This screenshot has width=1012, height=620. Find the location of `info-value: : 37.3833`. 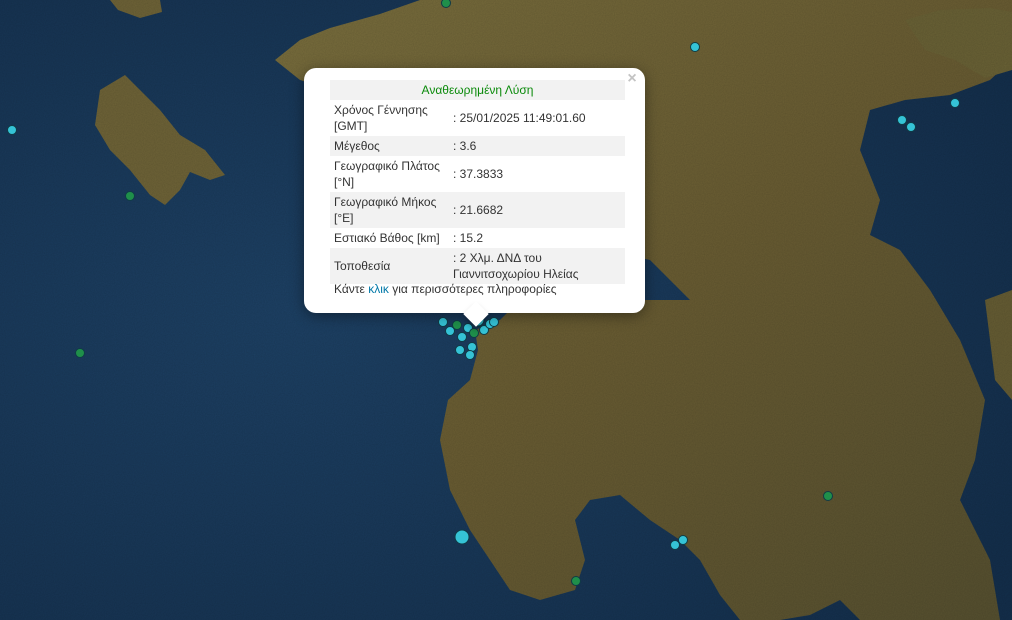

info-value: : 37.3833 is located at coordinates (478, 174).